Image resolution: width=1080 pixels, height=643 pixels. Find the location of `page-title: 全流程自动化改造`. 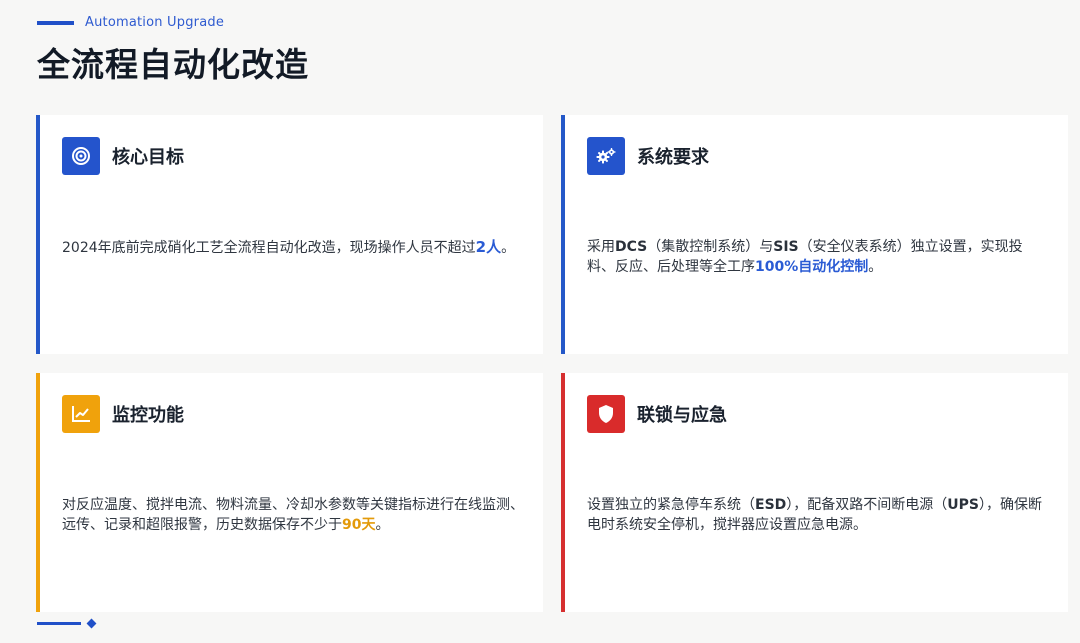

page-title: 全流程自动化改造 is located at coordinates (173, 64).